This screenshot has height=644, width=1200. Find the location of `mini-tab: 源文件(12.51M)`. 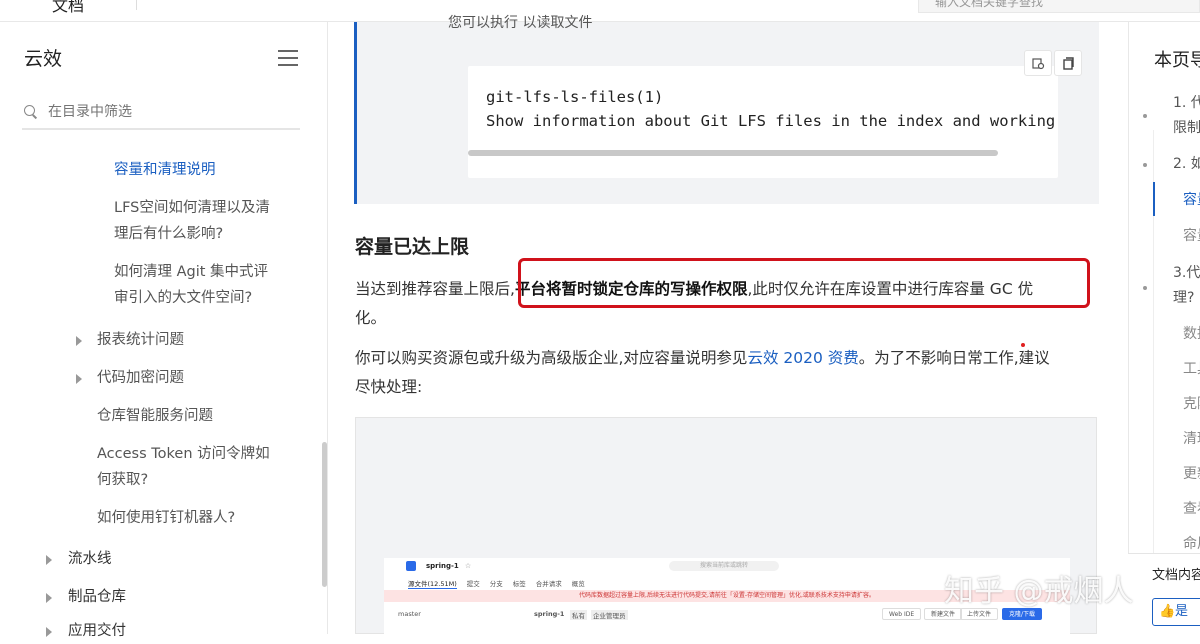

mini-tab: 源文件(12.51M) is located at coordinates (432, 584).